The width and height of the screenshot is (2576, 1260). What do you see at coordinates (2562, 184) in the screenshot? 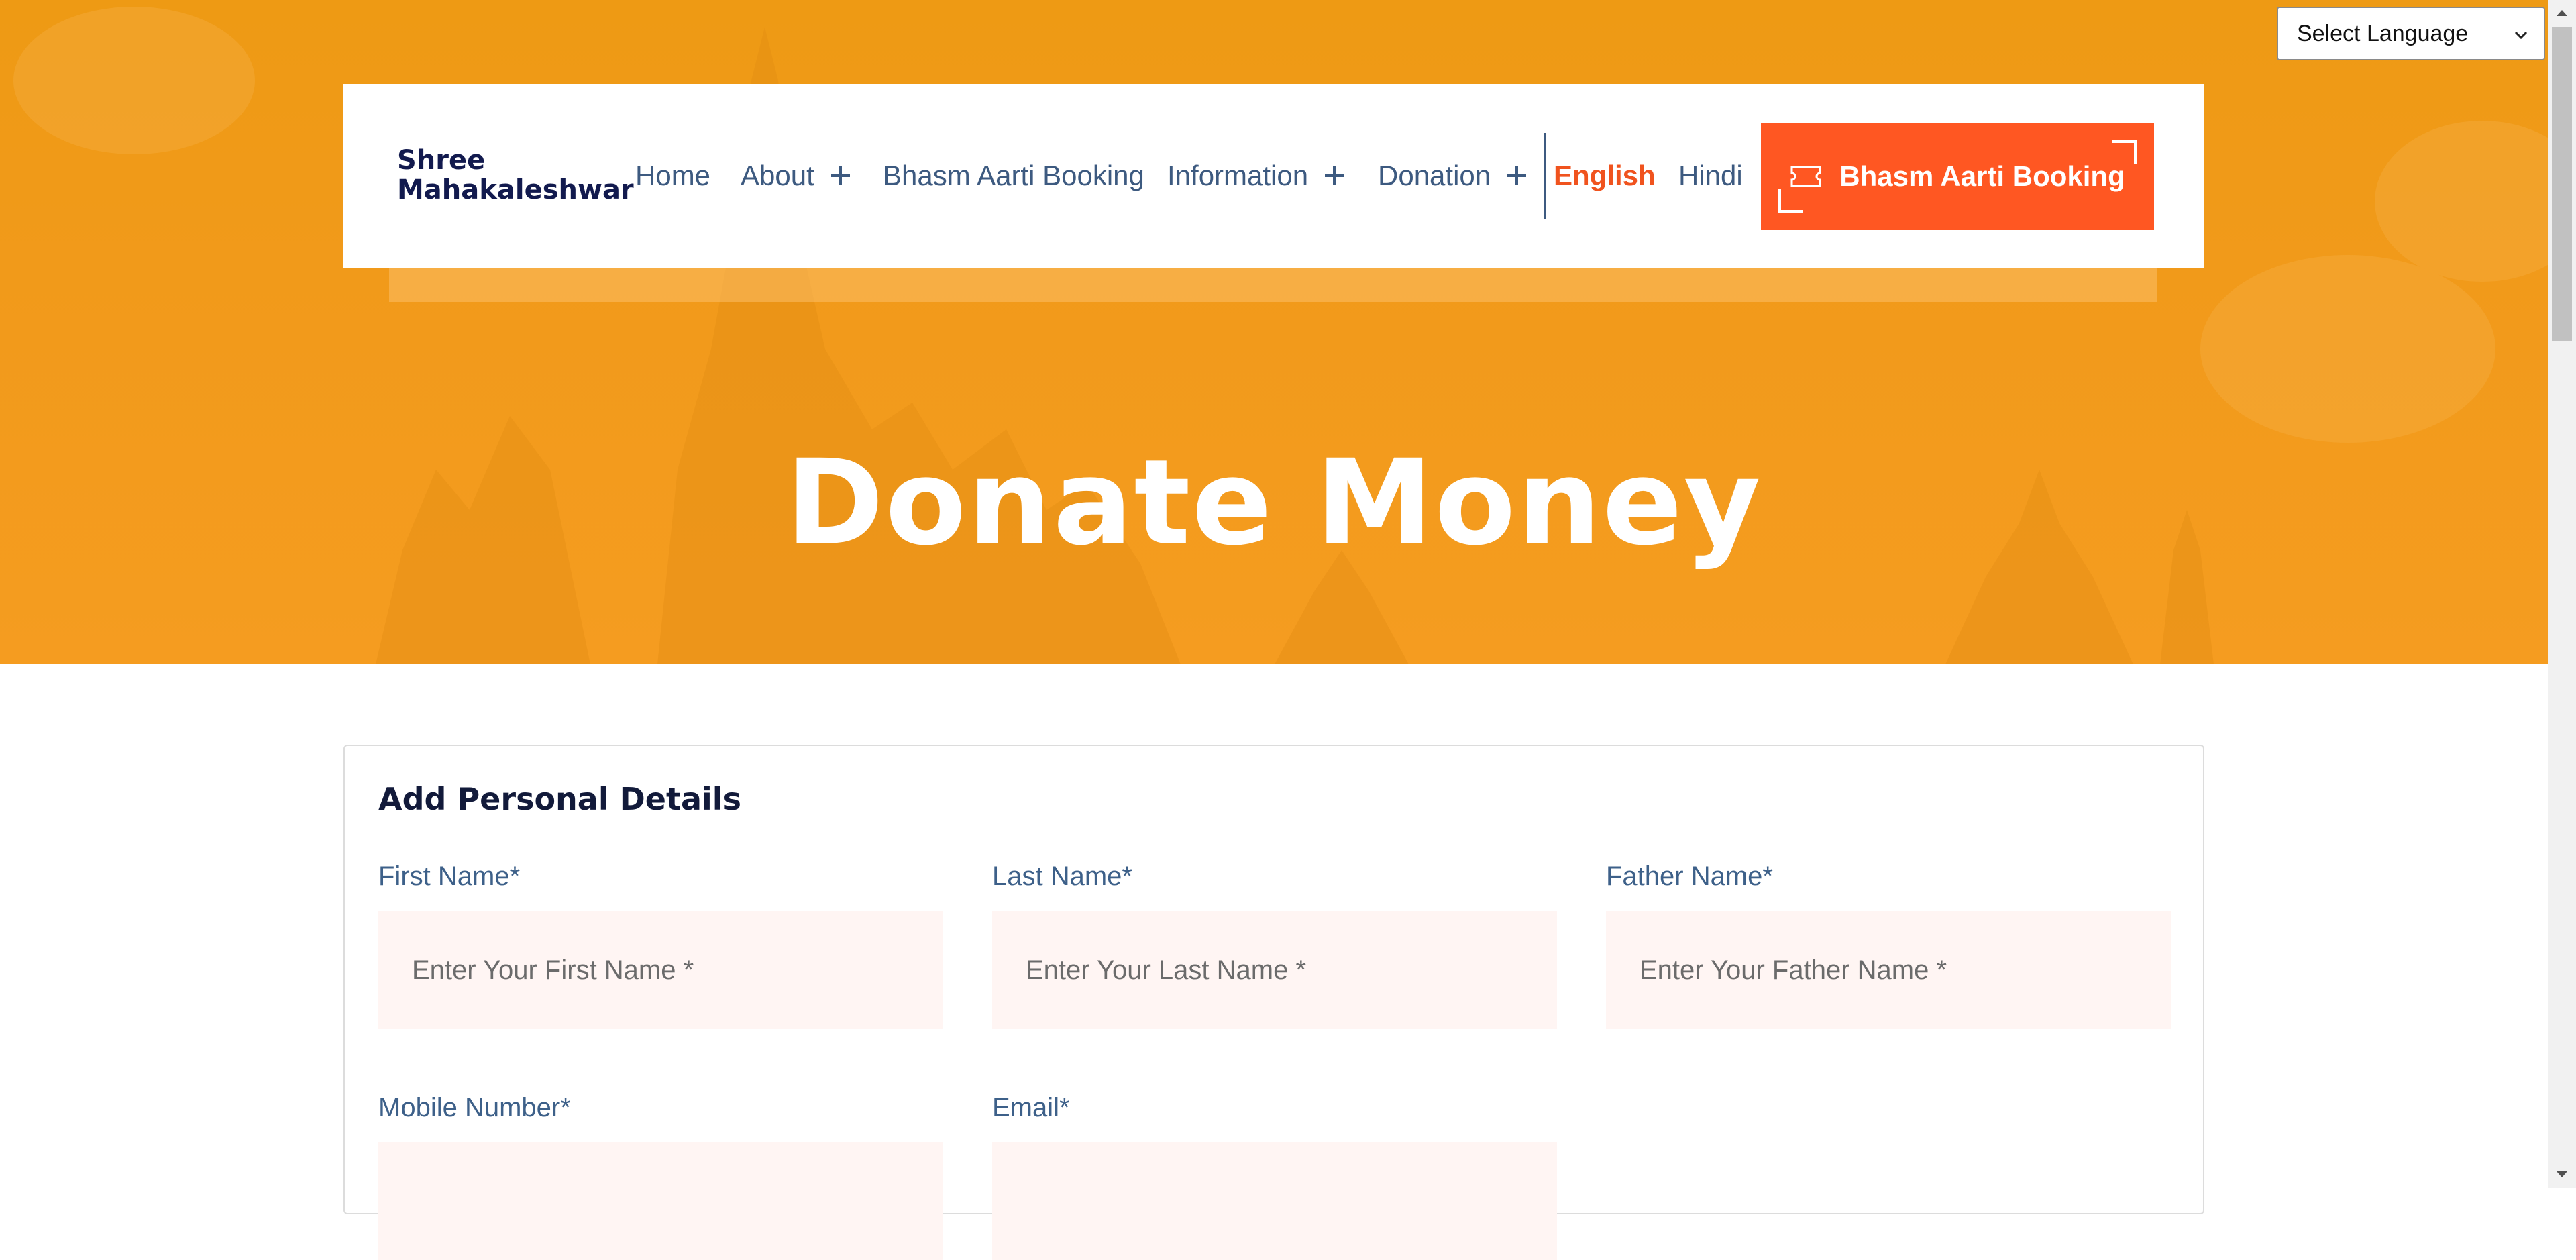
I see `scrollbar-thumb` at bounding box center [2562, 184].